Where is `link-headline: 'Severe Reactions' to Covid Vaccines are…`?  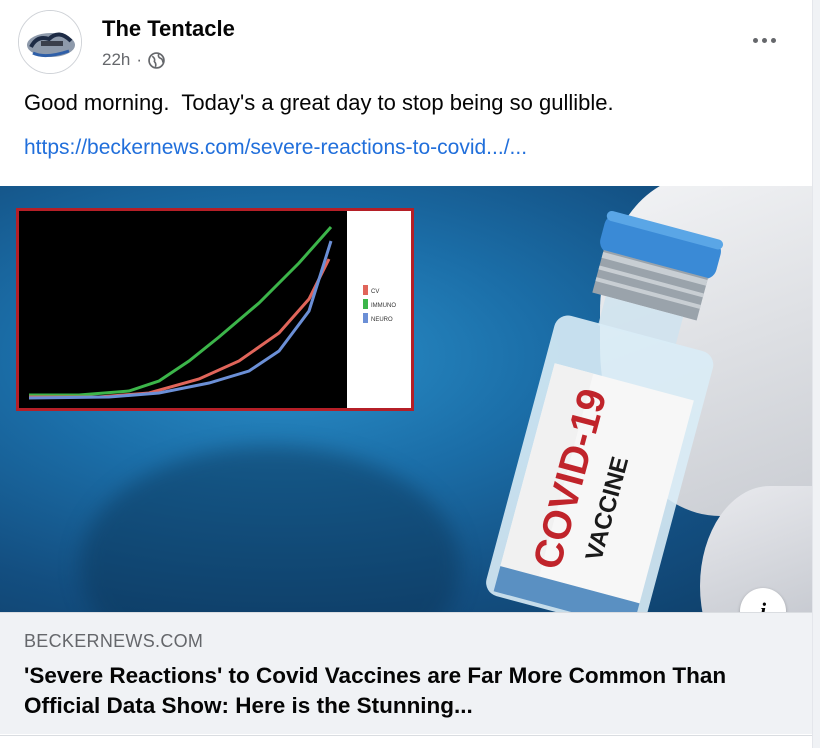 link-headline: 'Severe Reactions' to Covid Vaccines are… is located at coordinates (404, 691).